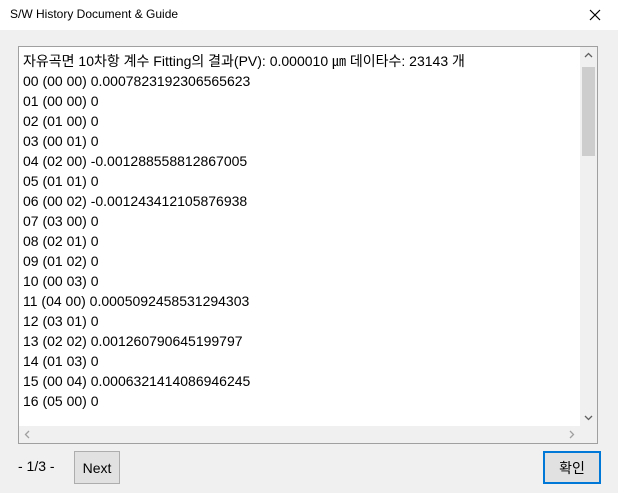  What do you see at coordinates (136, 301) in the screenshot?
I see `coefficient-line: 11 (04 00) 0.0005092458531294303` at bounding box center [136, 301].